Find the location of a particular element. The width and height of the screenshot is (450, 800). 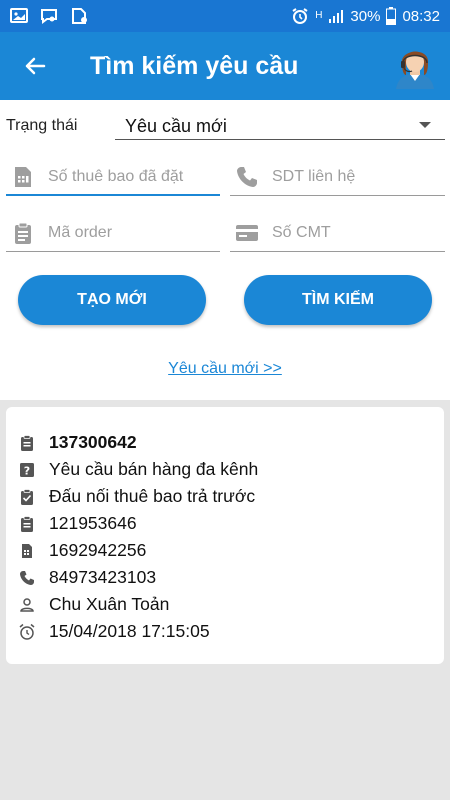

help-icon: ? is located at coordinates (27, 469).